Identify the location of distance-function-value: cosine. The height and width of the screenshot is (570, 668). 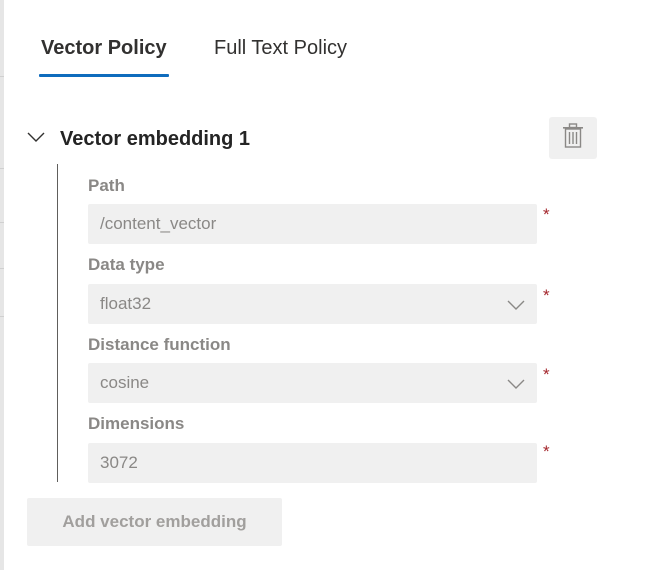
(125, 382).